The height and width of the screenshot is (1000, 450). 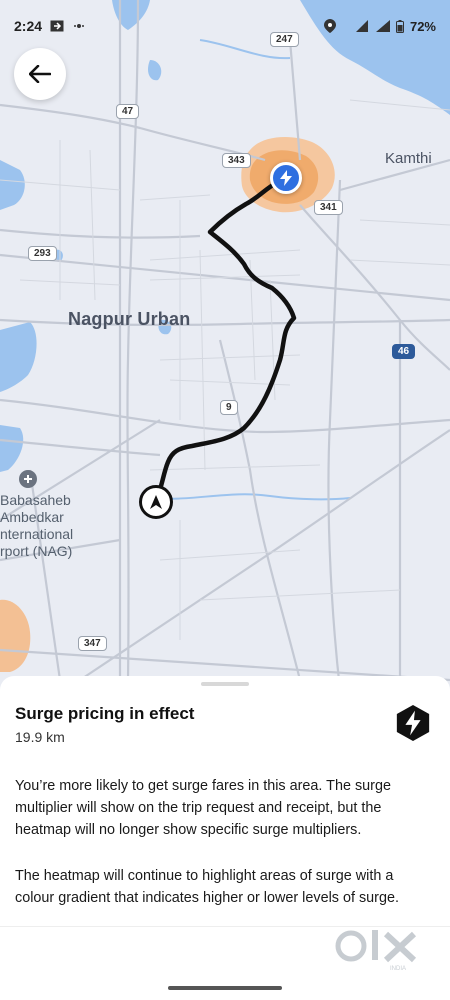 I want to click on arrow-left-icon, so click(x=40, y=74).